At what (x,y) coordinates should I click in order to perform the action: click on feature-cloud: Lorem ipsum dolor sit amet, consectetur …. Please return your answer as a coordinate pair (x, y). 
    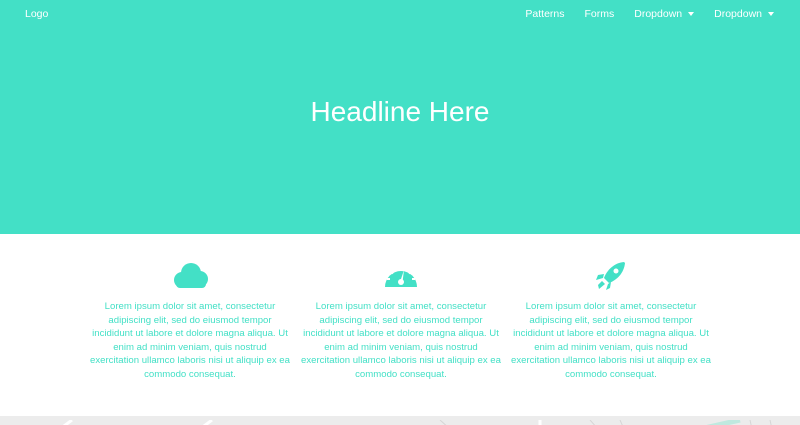
    Looking at the image, I should click on (190, 319).